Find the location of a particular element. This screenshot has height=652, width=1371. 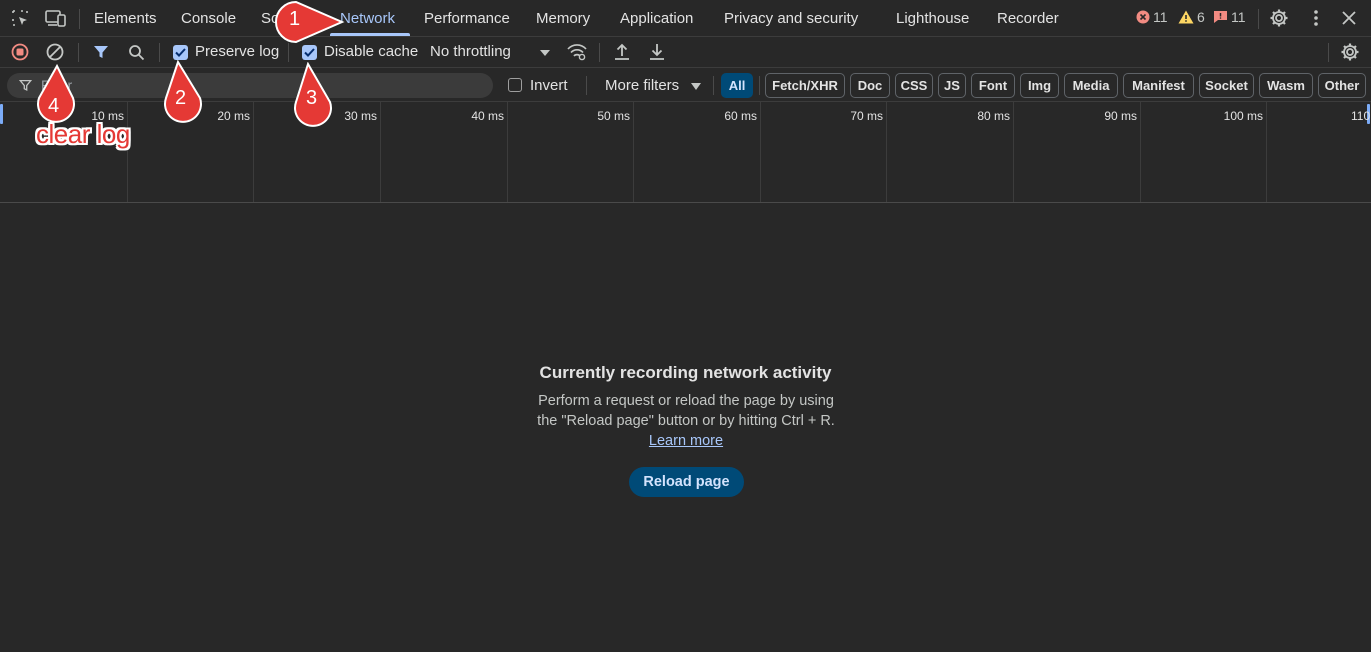

network-conditions-wifi-icon is located at coordinates (577, 52).